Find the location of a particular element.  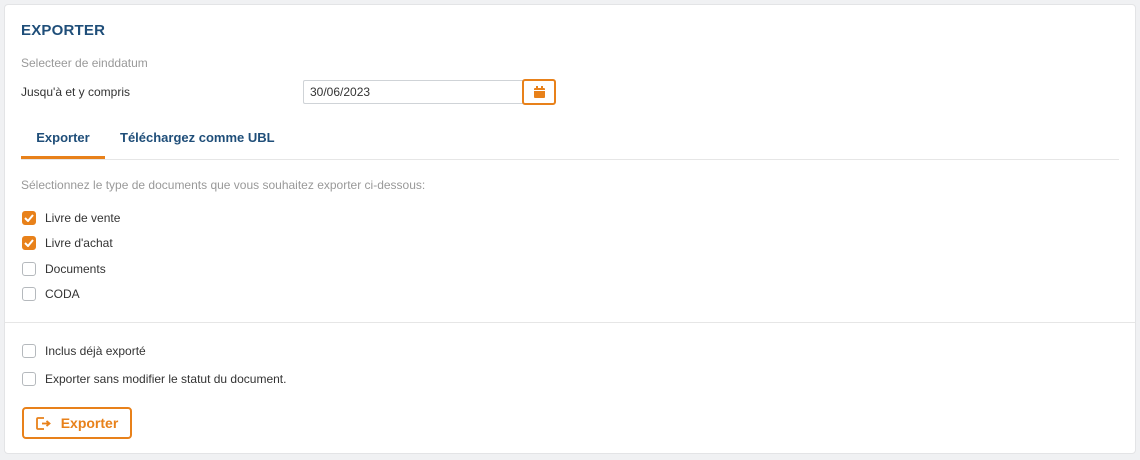

checkbox-purchase-book is located at coordinates (29, 243).